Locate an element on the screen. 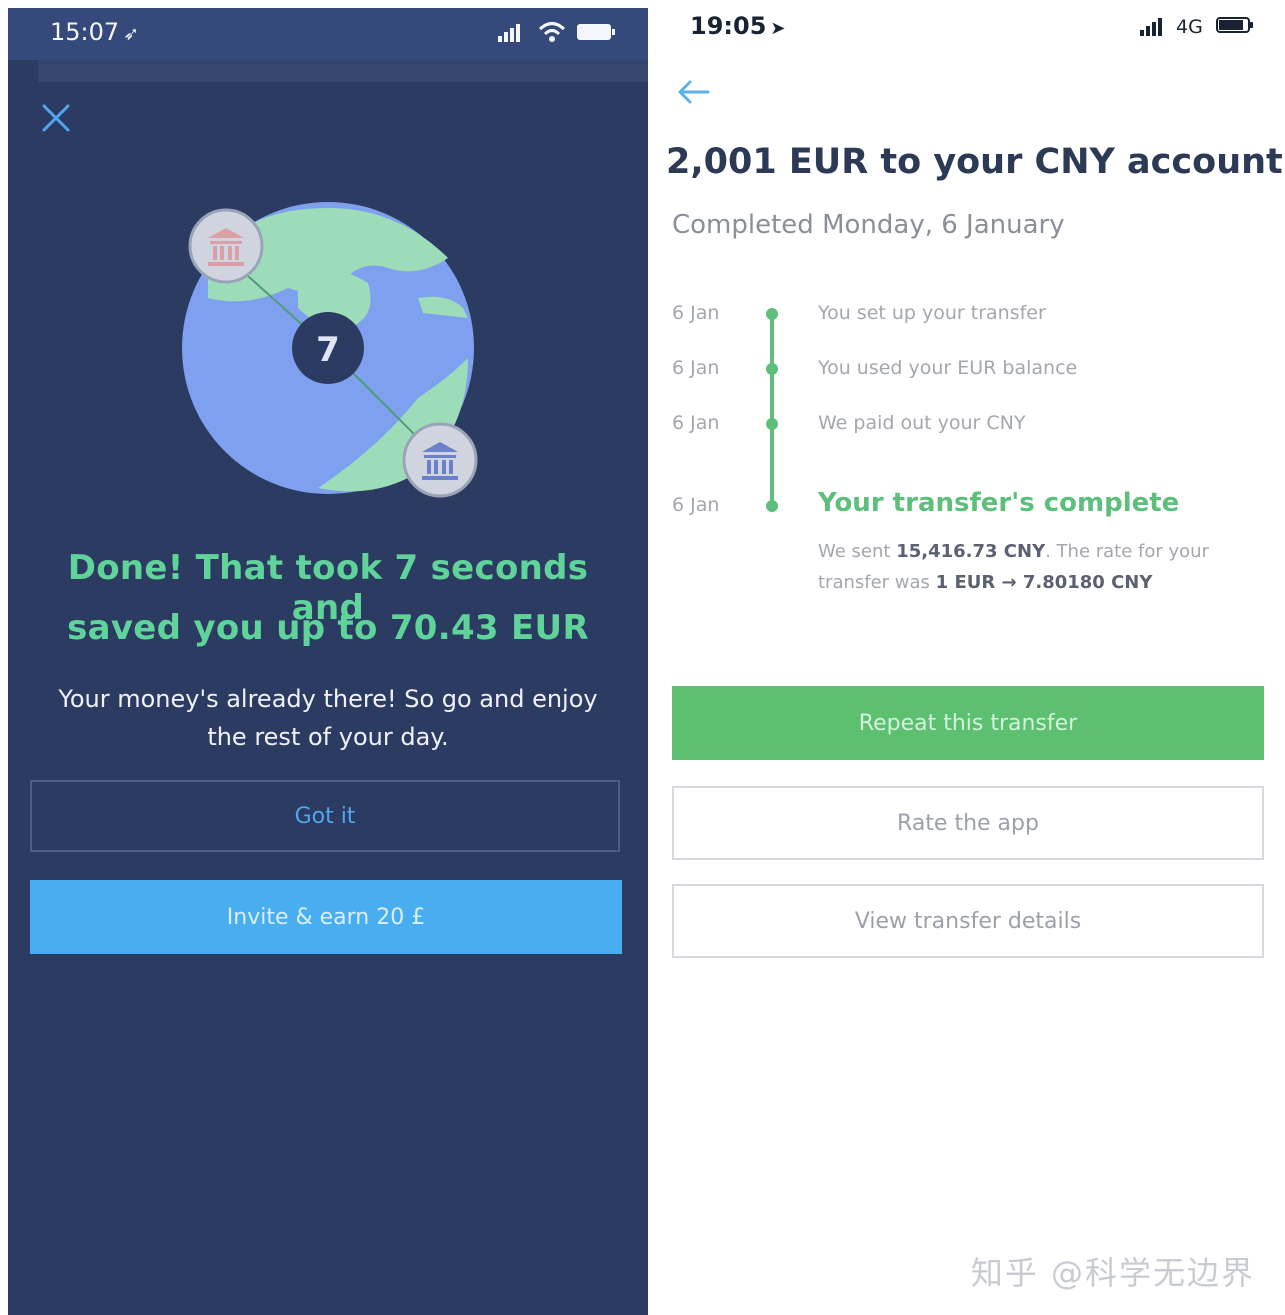  page-title: 2,001 EUR to your CNY account is located at coordinates (974, 162).